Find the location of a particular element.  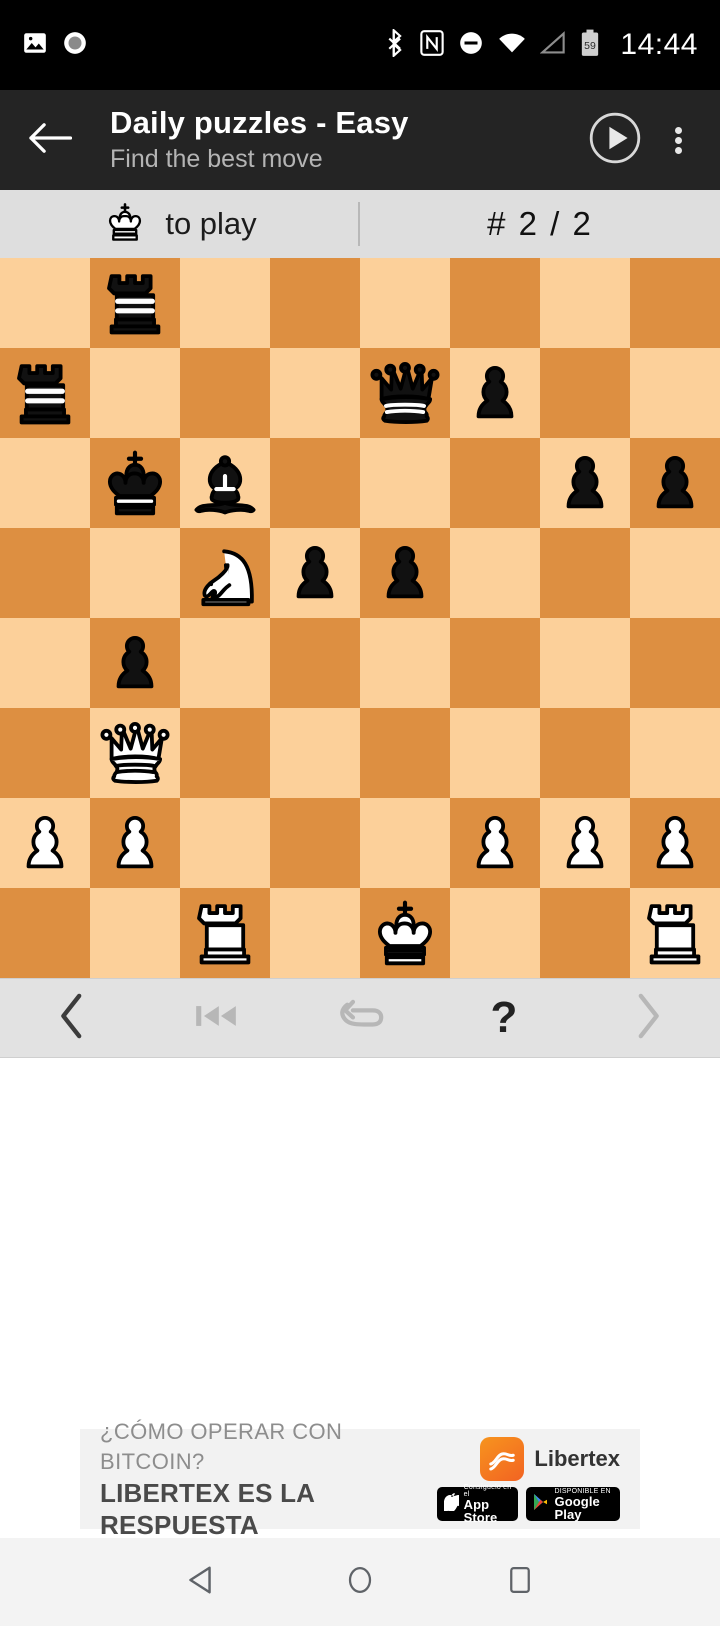

board-square-h6 is located at coordinates (675, 483).